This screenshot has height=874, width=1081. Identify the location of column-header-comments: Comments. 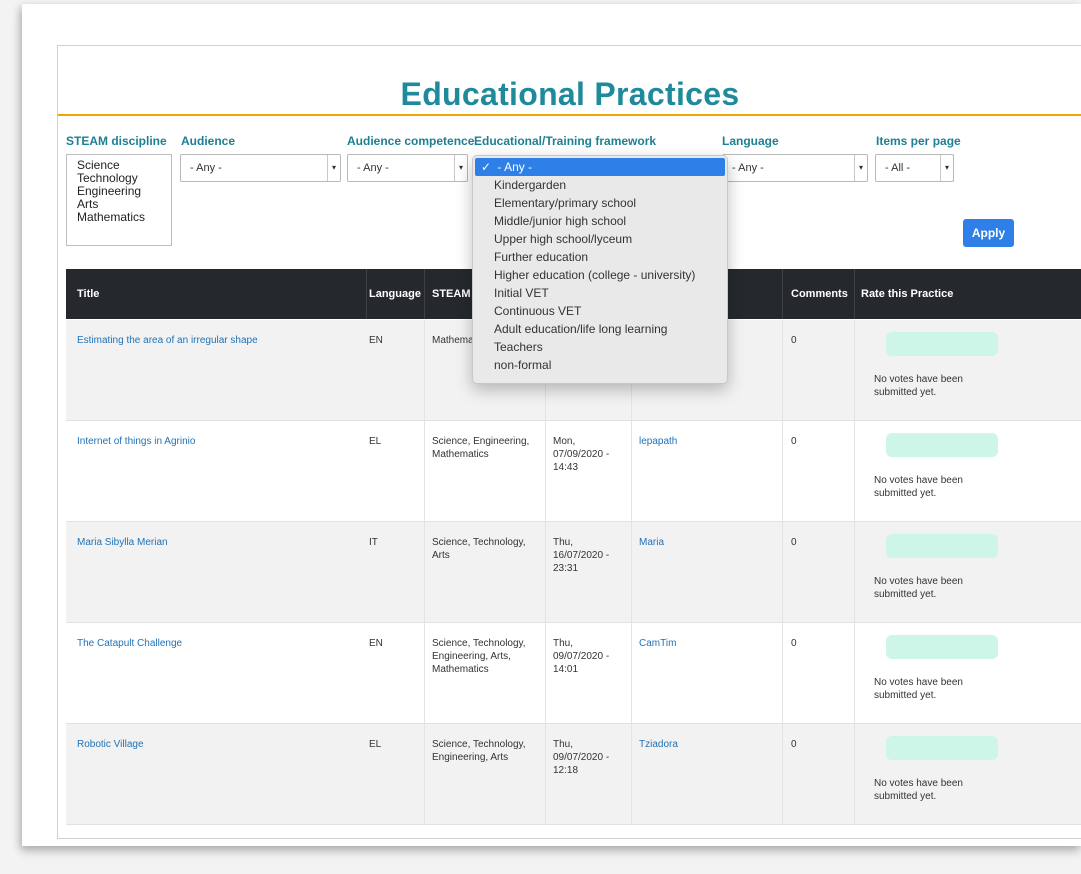
(819, 294).